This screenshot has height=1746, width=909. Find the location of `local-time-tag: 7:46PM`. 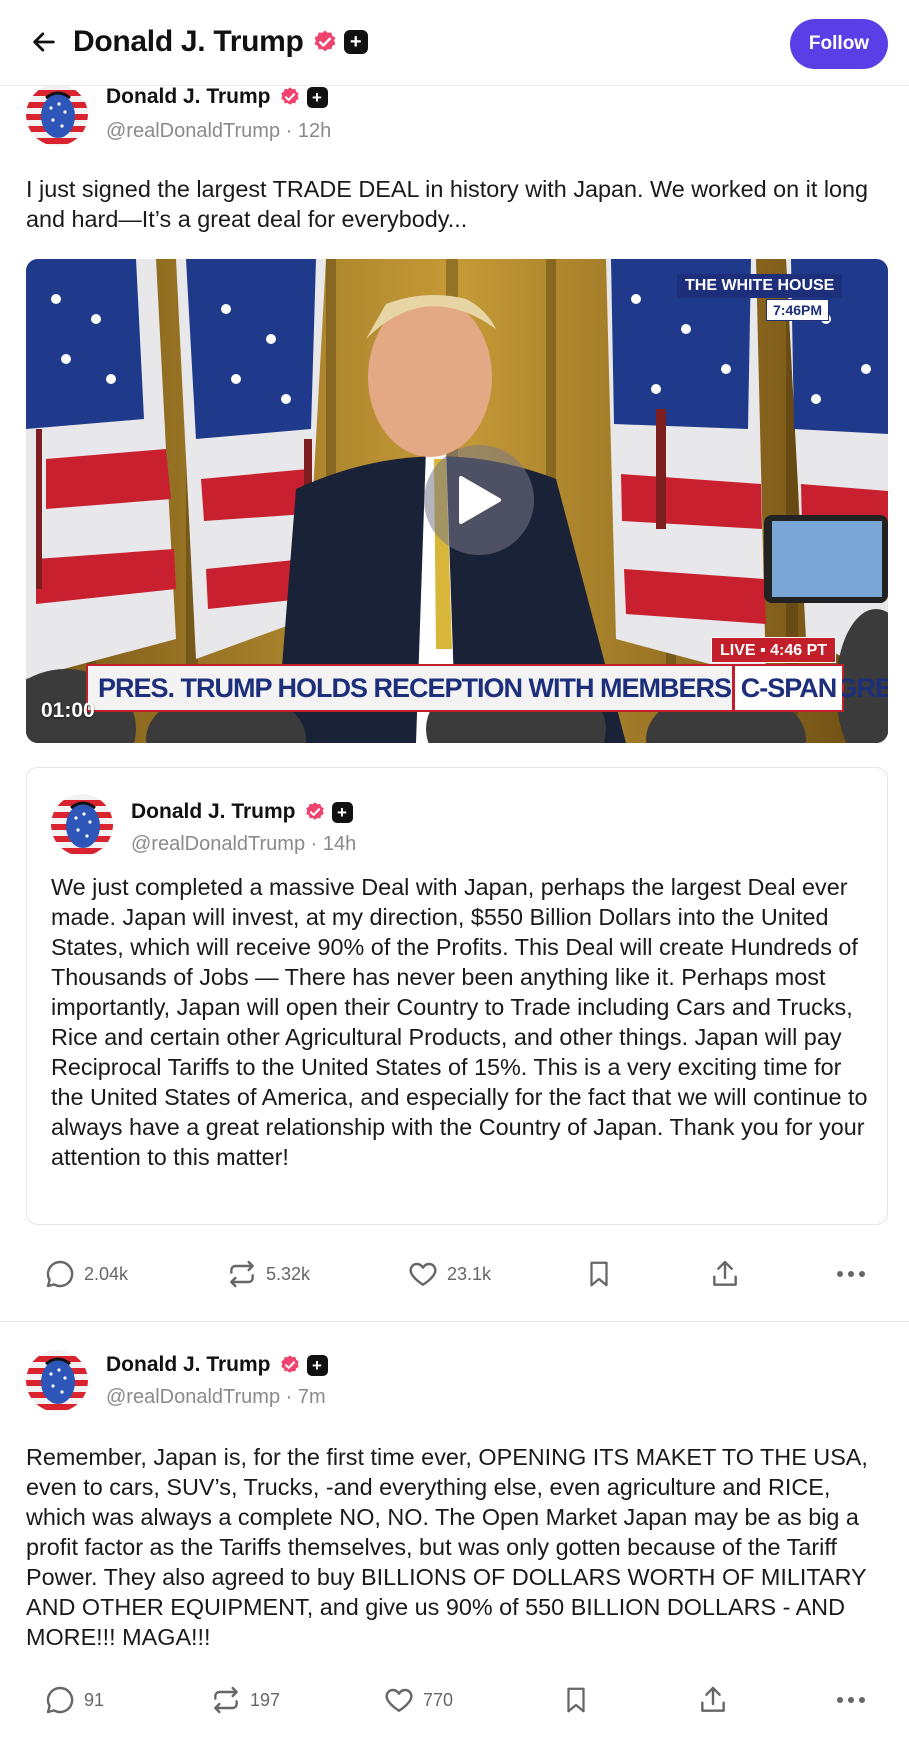

local-time-tag: 7:46PM is located at coordinates (798, 310).